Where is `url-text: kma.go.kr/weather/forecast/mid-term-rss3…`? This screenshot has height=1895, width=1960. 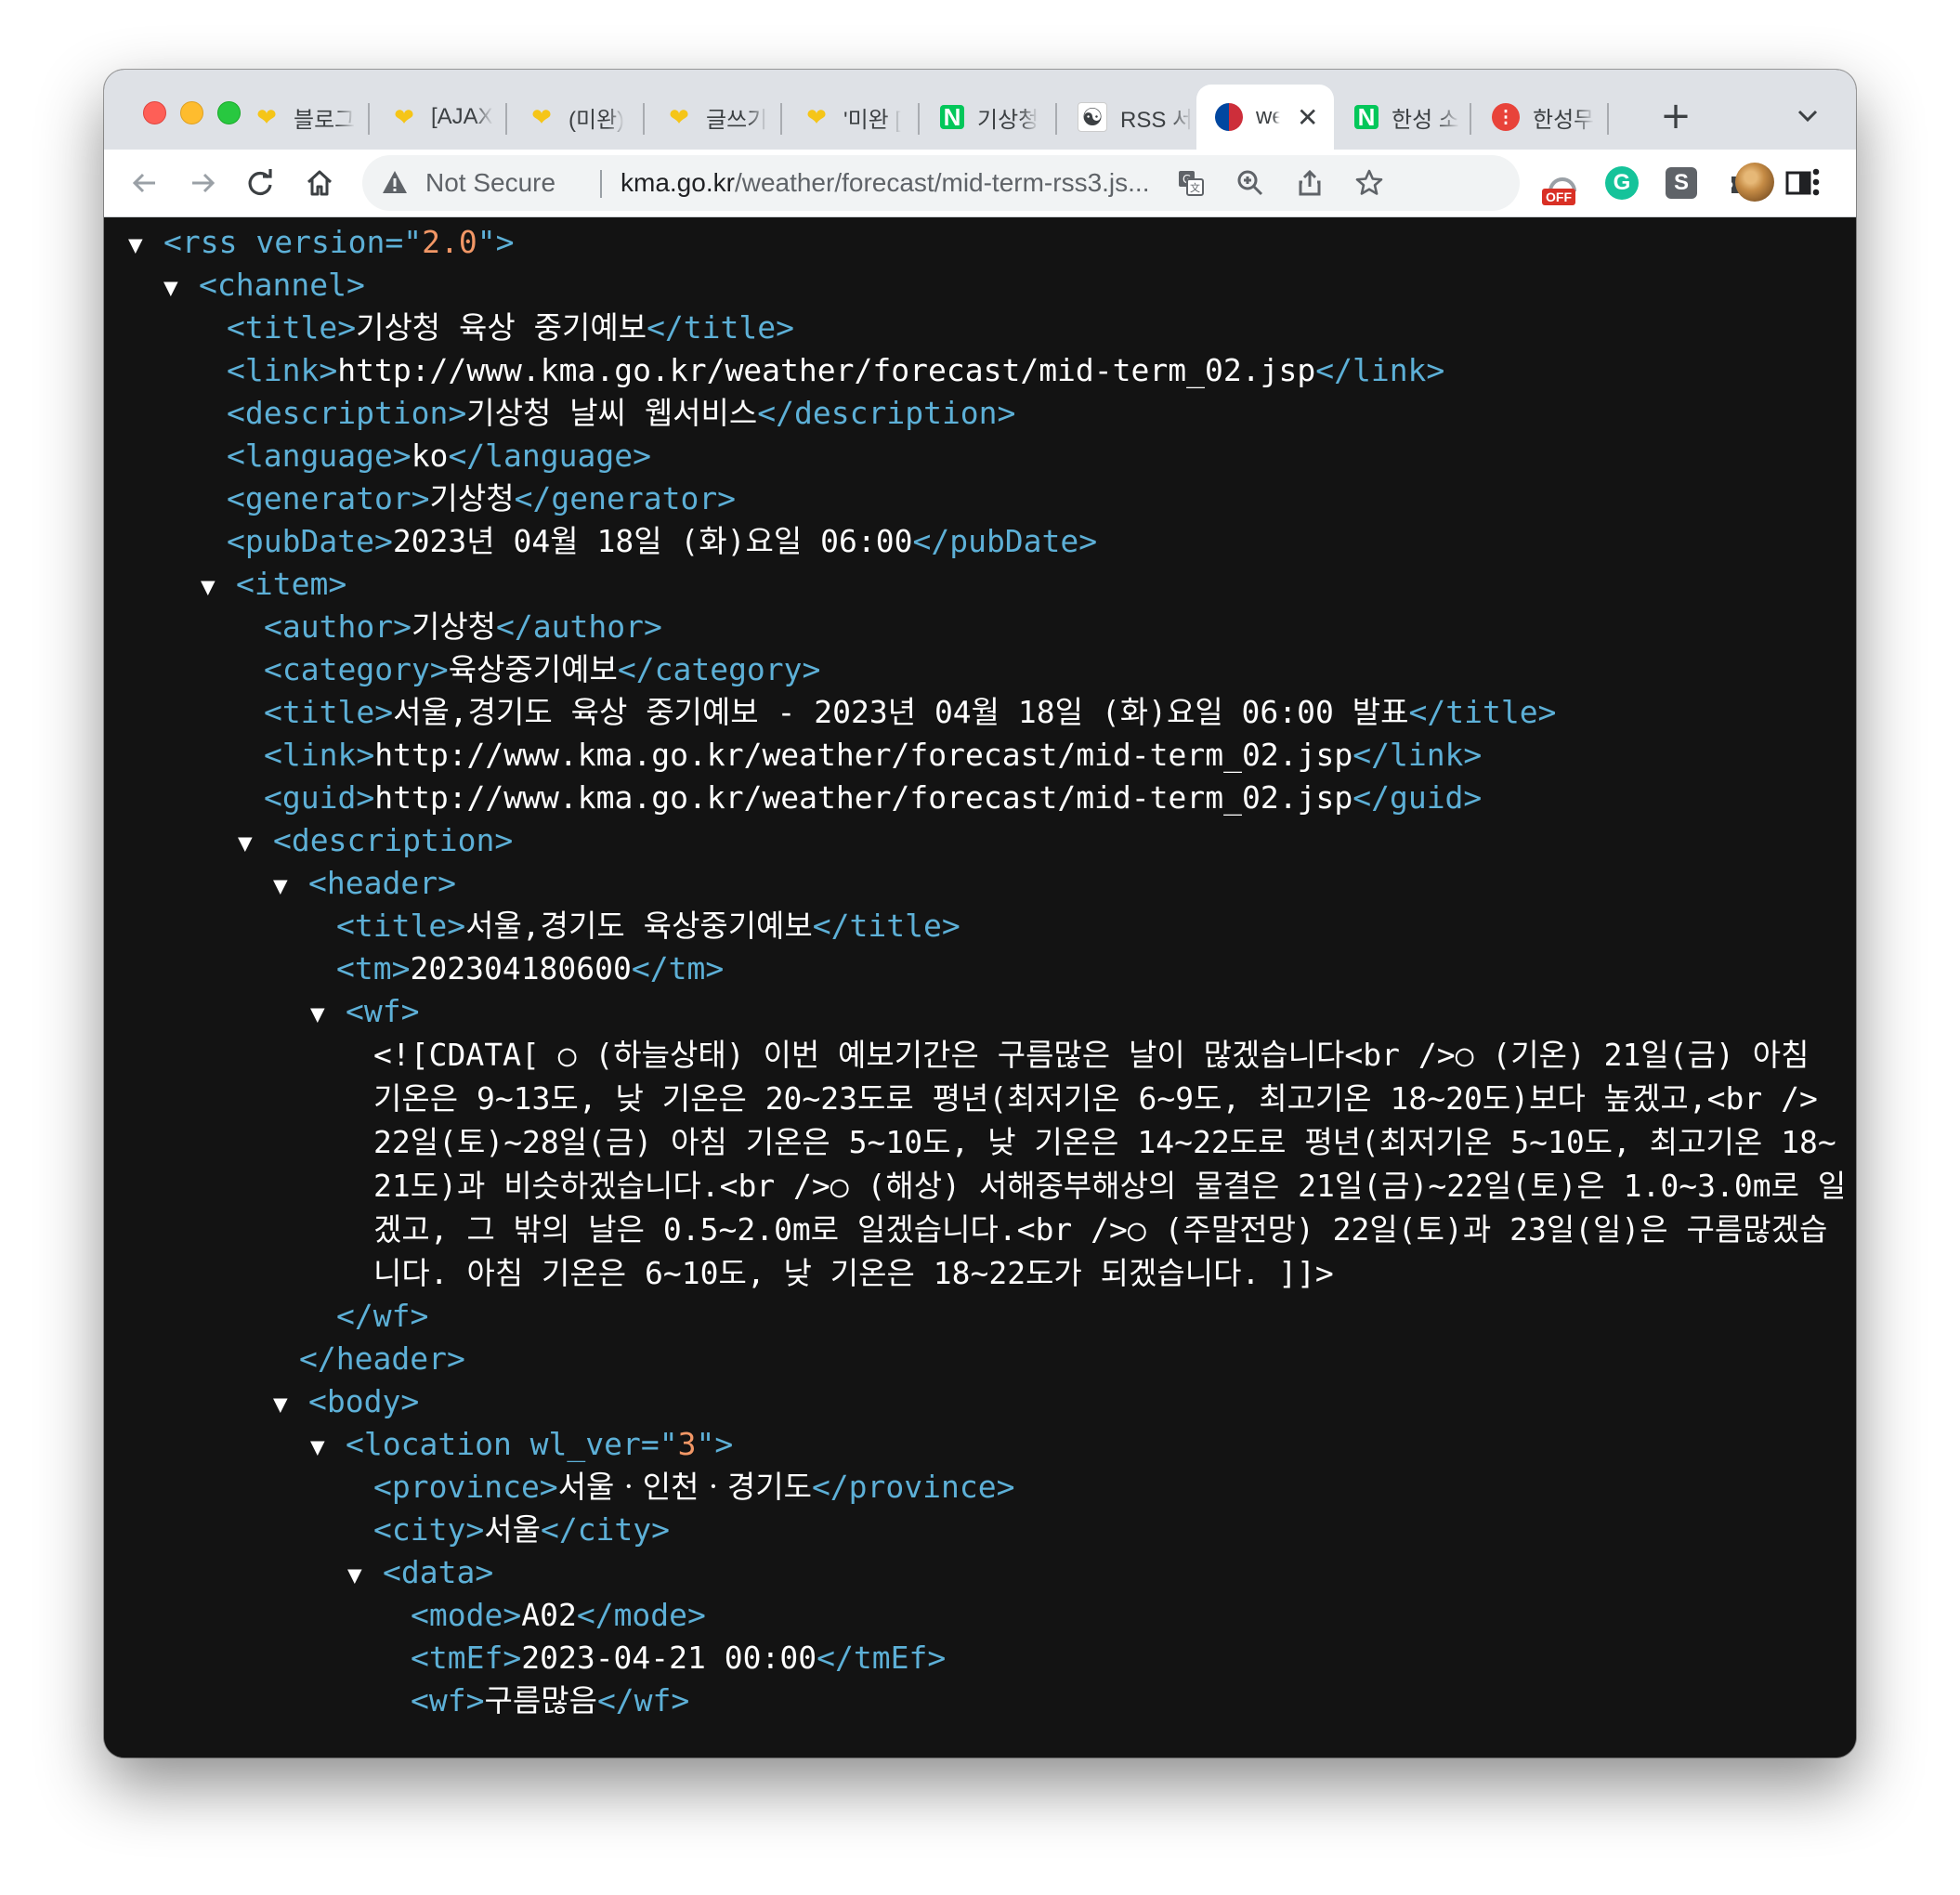 url-text: kma.go.kr/weather/forecast/mid-term-rss3… is located at coordinates (885, 183).